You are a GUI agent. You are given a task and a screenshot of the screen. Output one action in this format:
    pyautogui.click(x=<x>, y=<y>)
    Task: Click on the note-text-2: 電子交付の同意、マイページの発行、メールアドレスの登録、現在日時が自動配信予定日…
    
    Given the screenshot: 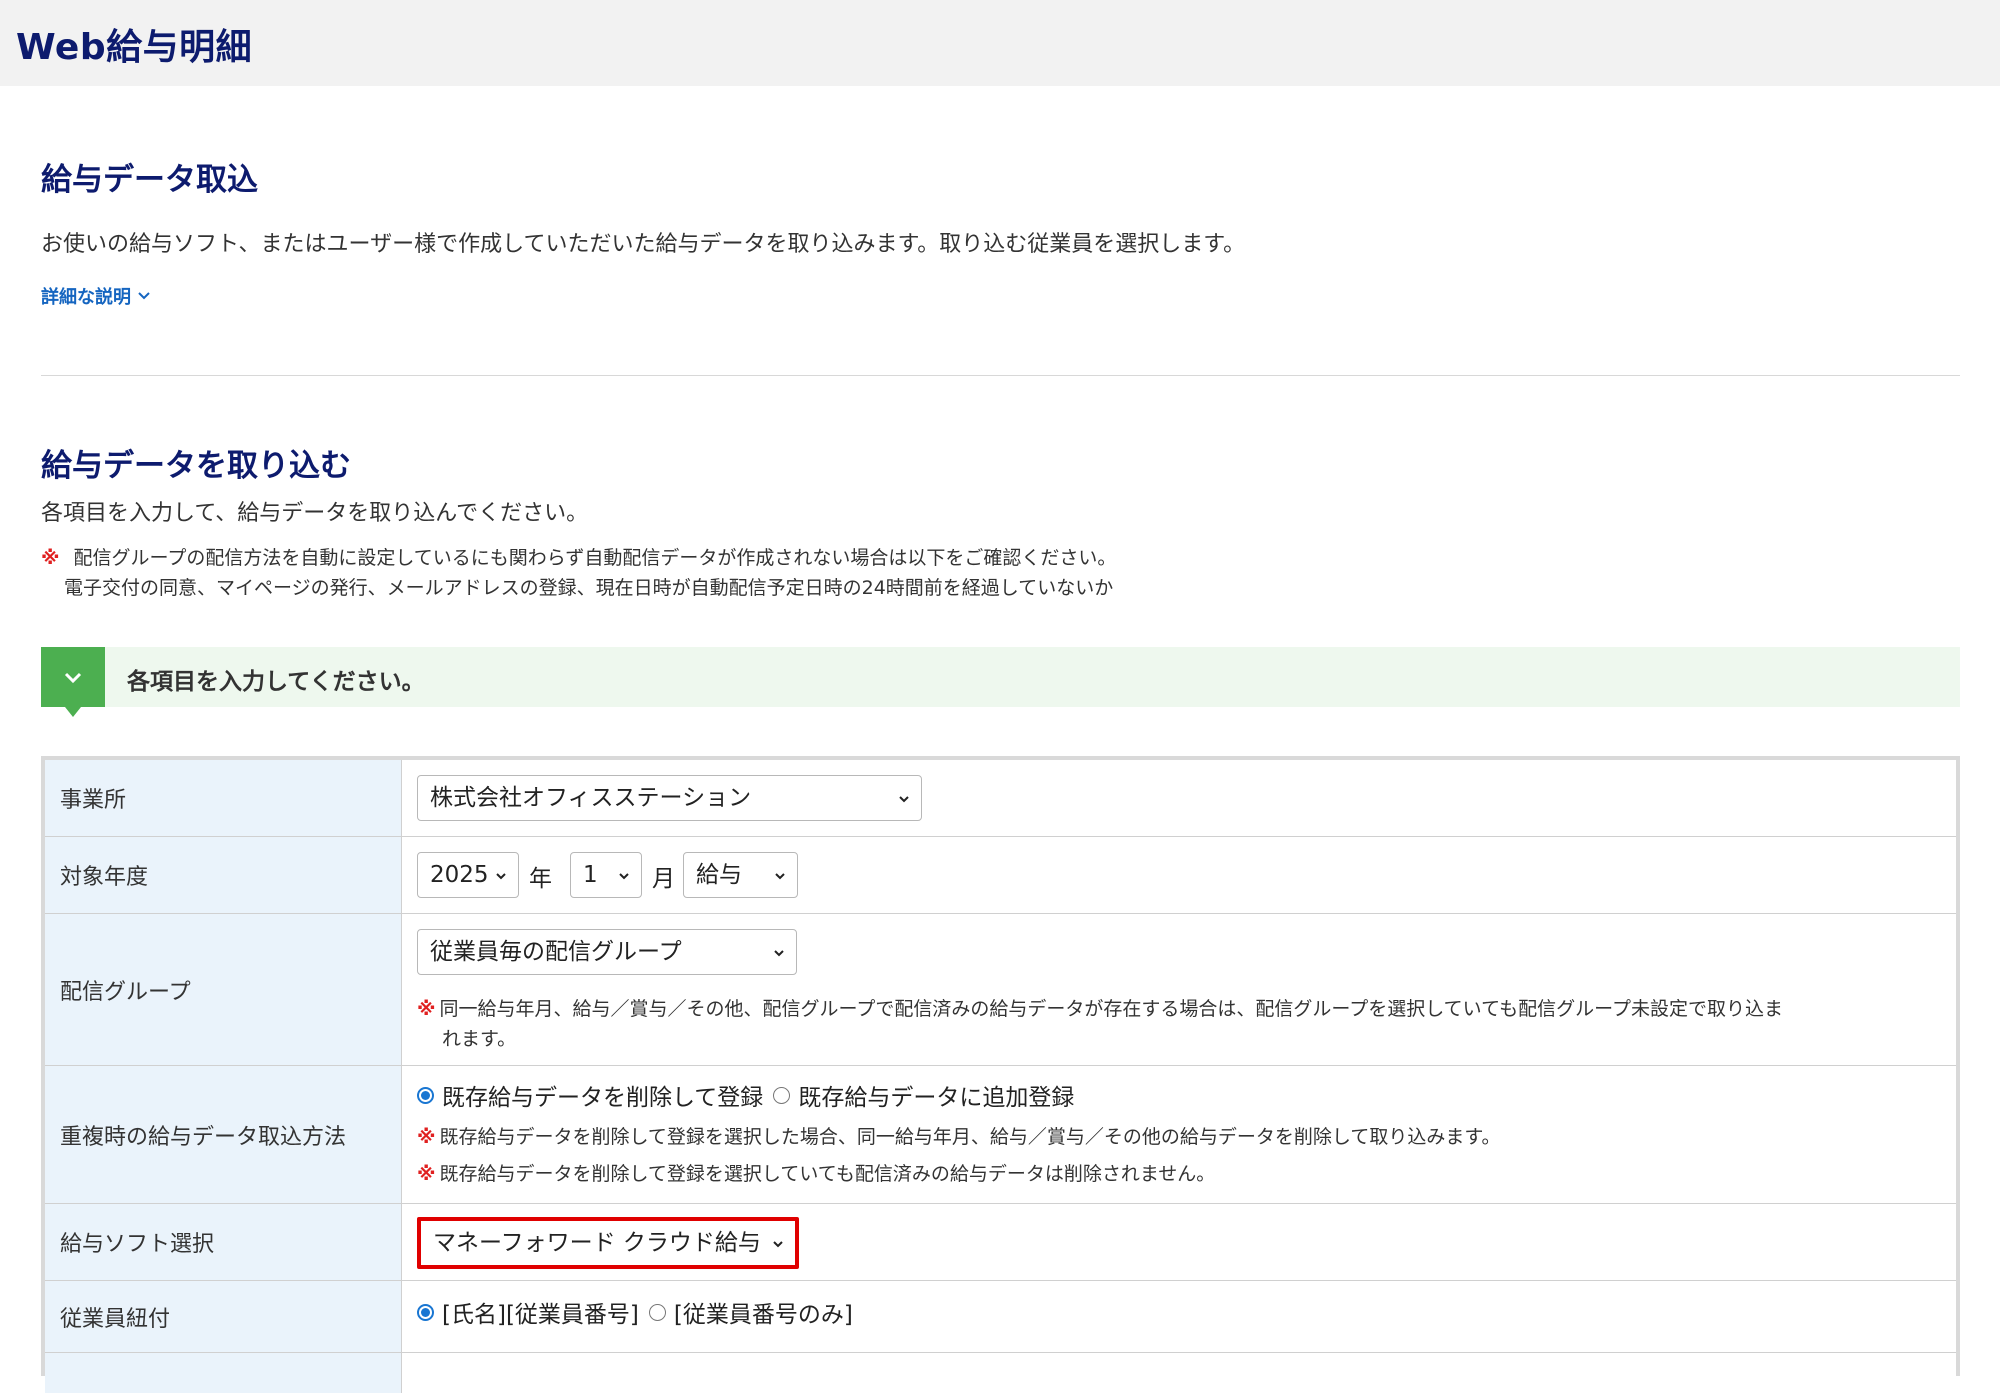 What is the action you would take?
    pyautogui.click(x=589, y=588)
    